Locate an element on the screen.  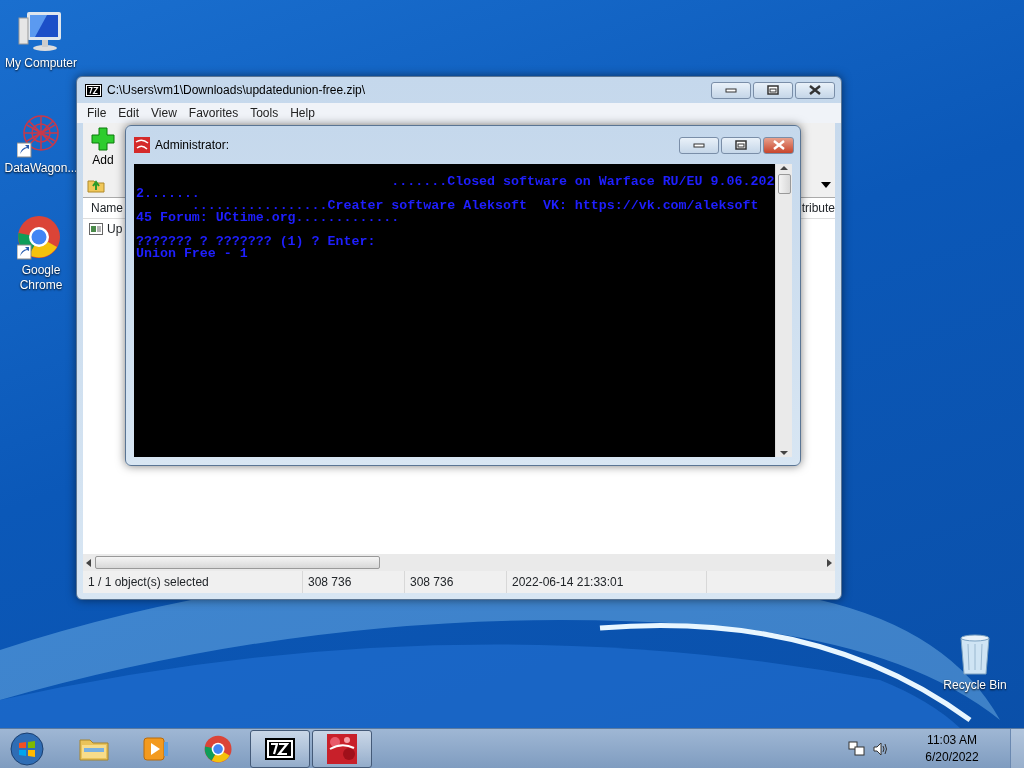
scroll-down-icon is located at coordinates (784, 453).